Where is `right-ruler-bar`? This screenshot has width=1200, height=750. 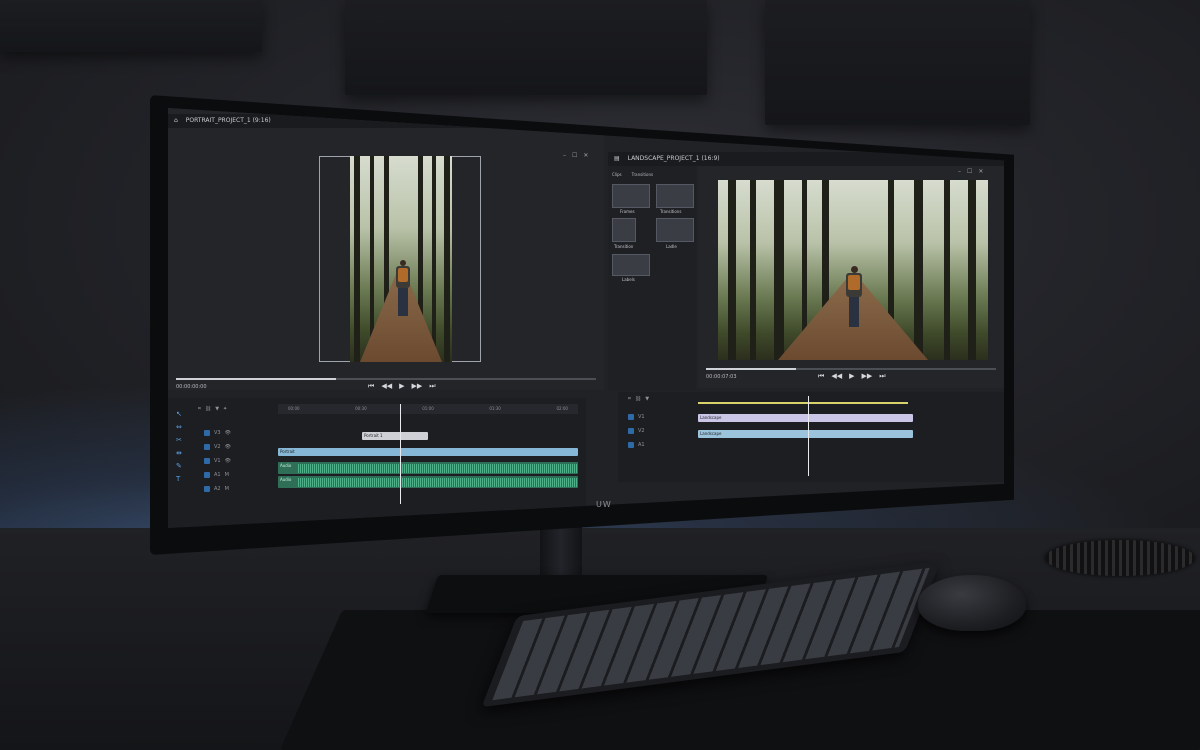
right-ruler-bar is located at coordinates (803, 403).